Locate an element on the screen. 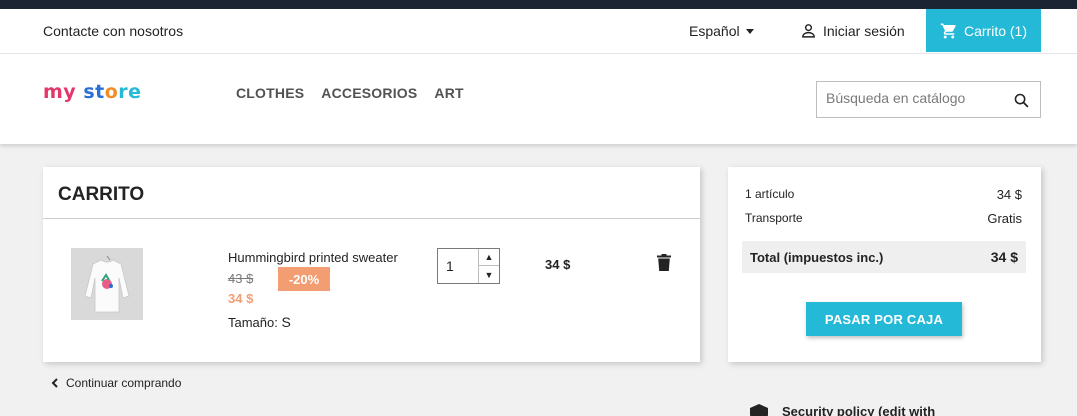 The height and width of the screenshot is (416, 1077). product-size: Tamaño: S is located at coordinates (259, 322).